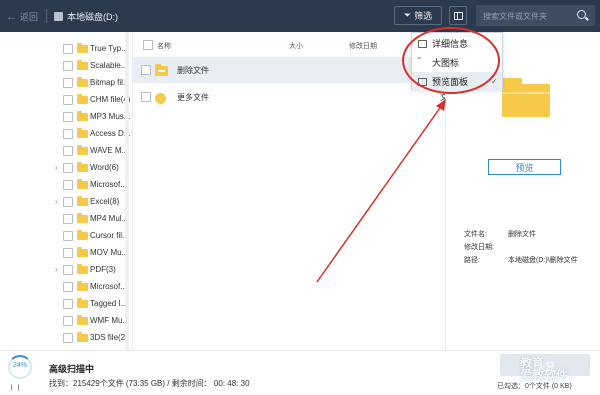  Describe the element at coordinates (105, 201) in the screenshot. I see `tree-item-label: Excel(8)` at that location.